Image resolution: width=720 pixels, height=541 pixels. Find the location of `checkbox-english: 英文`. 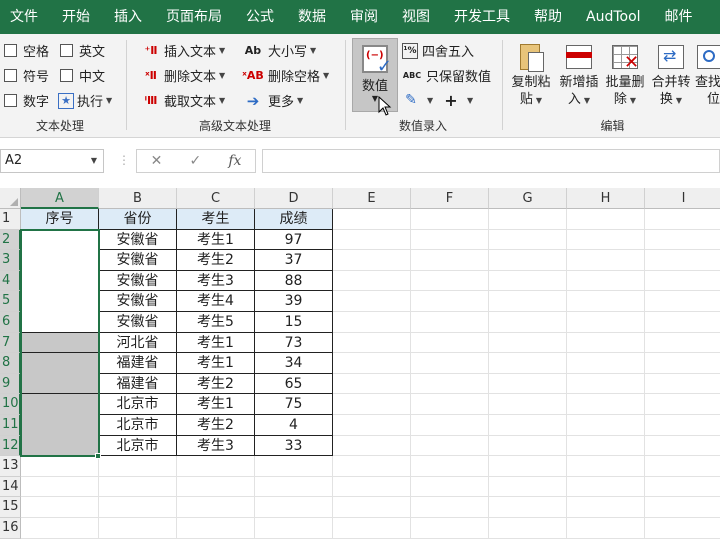

checkbox-english: 英文 is located at coordinates (82, 50).